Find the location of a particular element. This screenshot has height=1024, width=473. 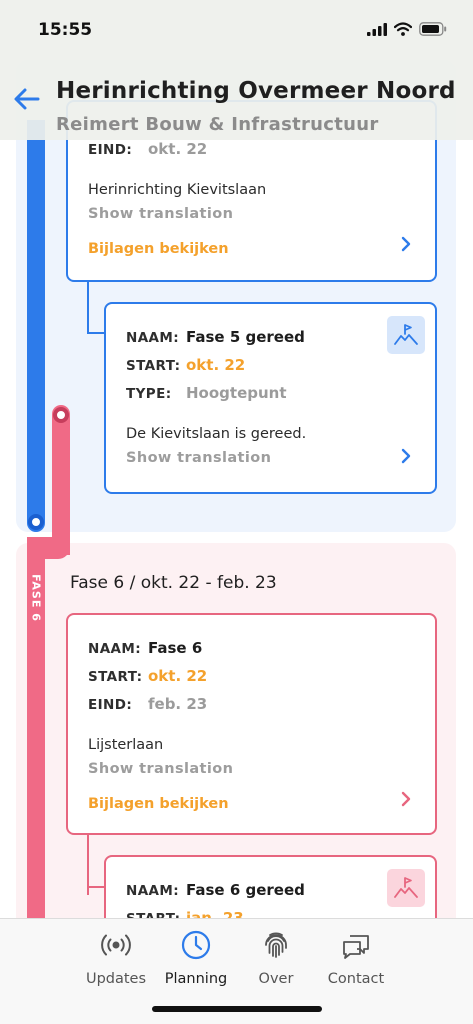

phase-side-label: FASE 6 is located at coordinates (36, 598).